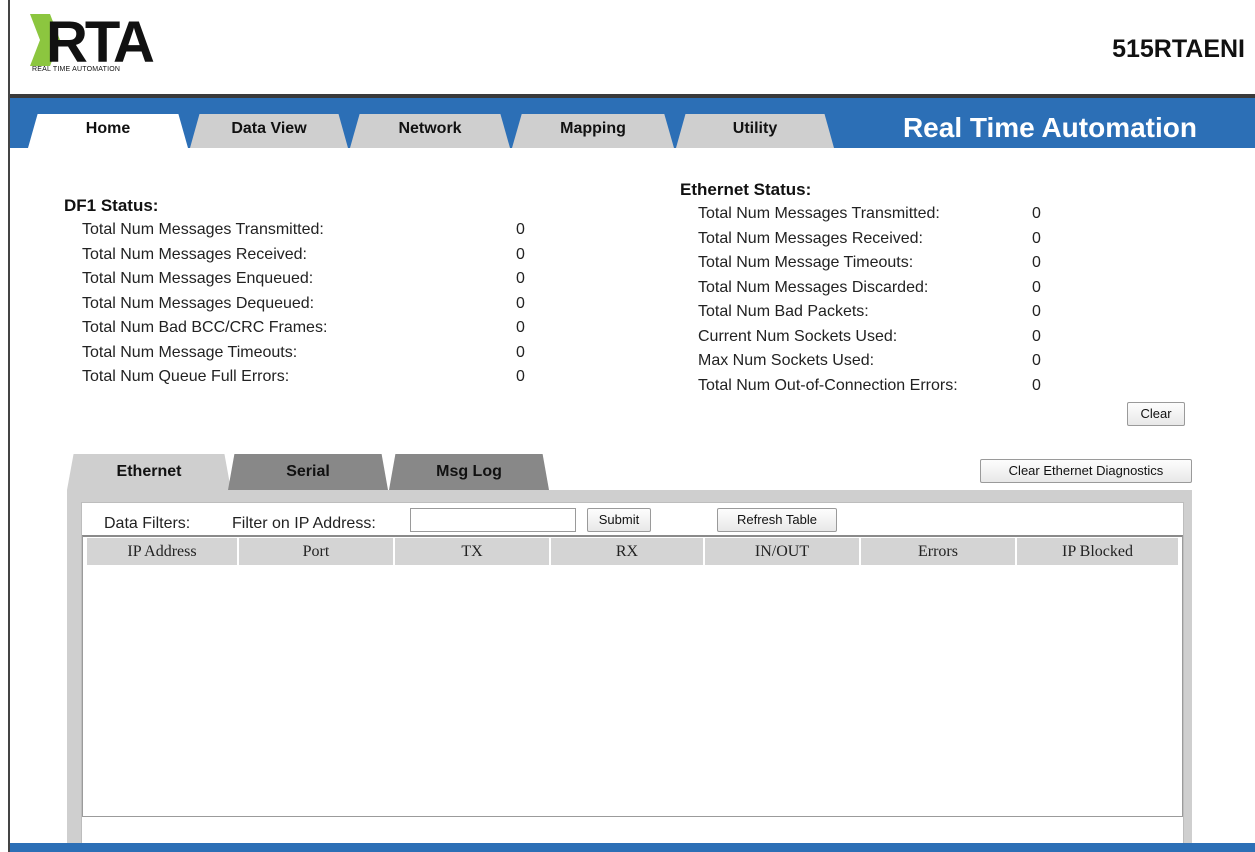 The image size is (1255, 852). I want to click on tab-data-view-label: Data View, so click(269, 128).